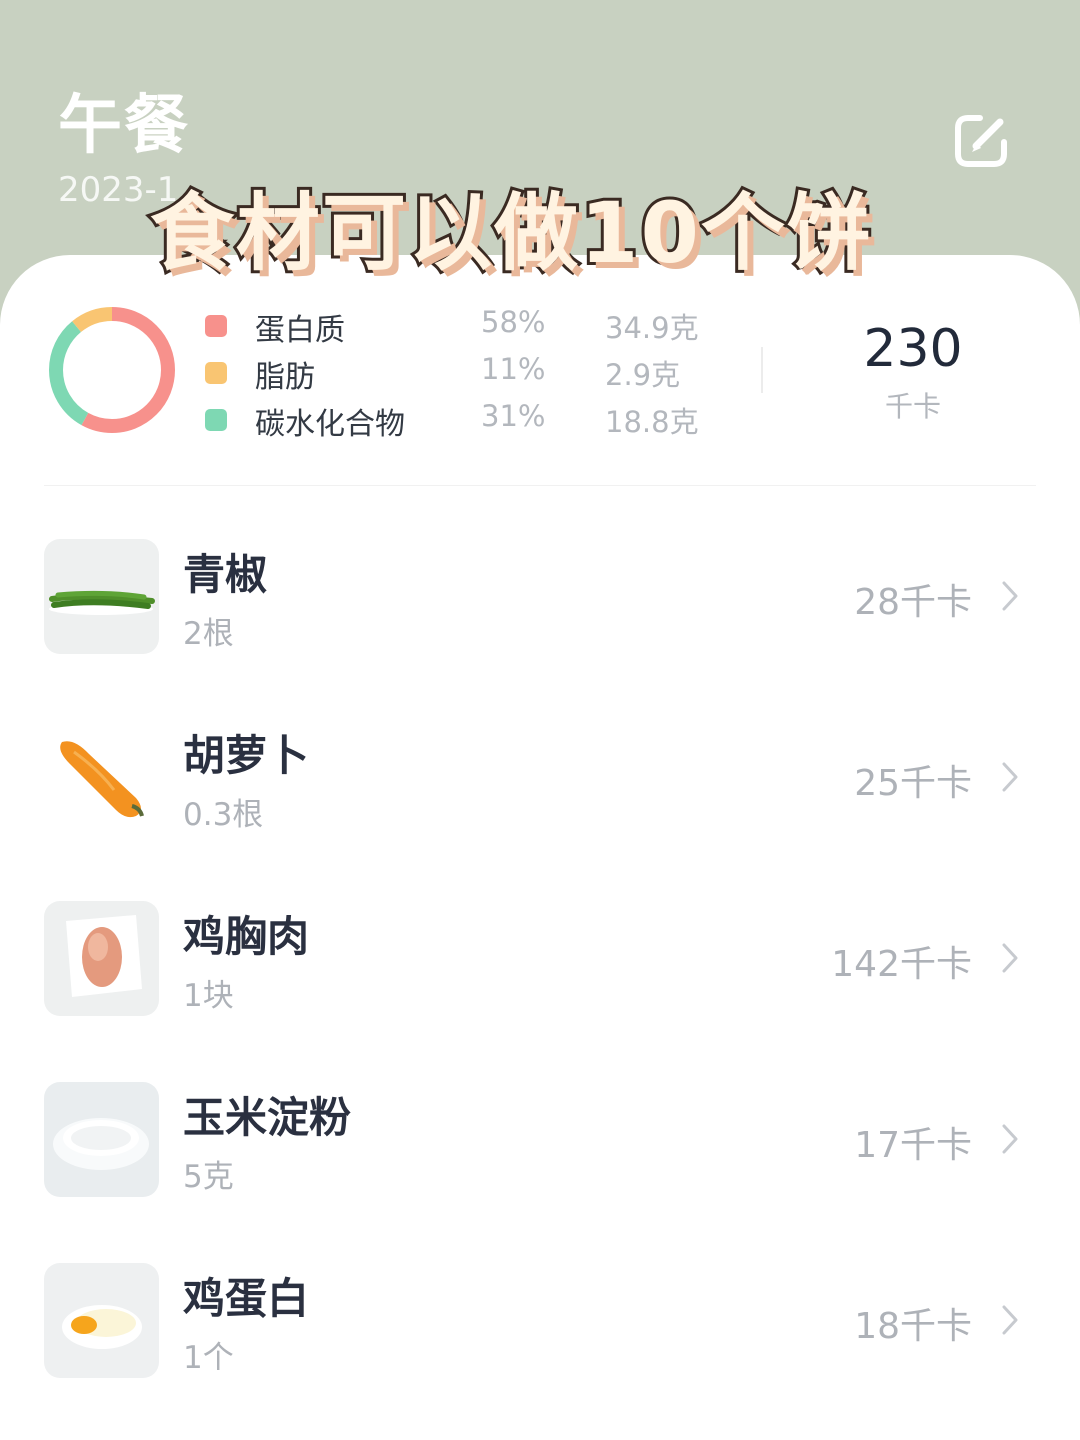 This screenshot has height=1440, width=1080. What do you see at coordinates (913, 783) in the screenshot?
I see `food-kcal: 25千卡` at bounding box center [913, 783].